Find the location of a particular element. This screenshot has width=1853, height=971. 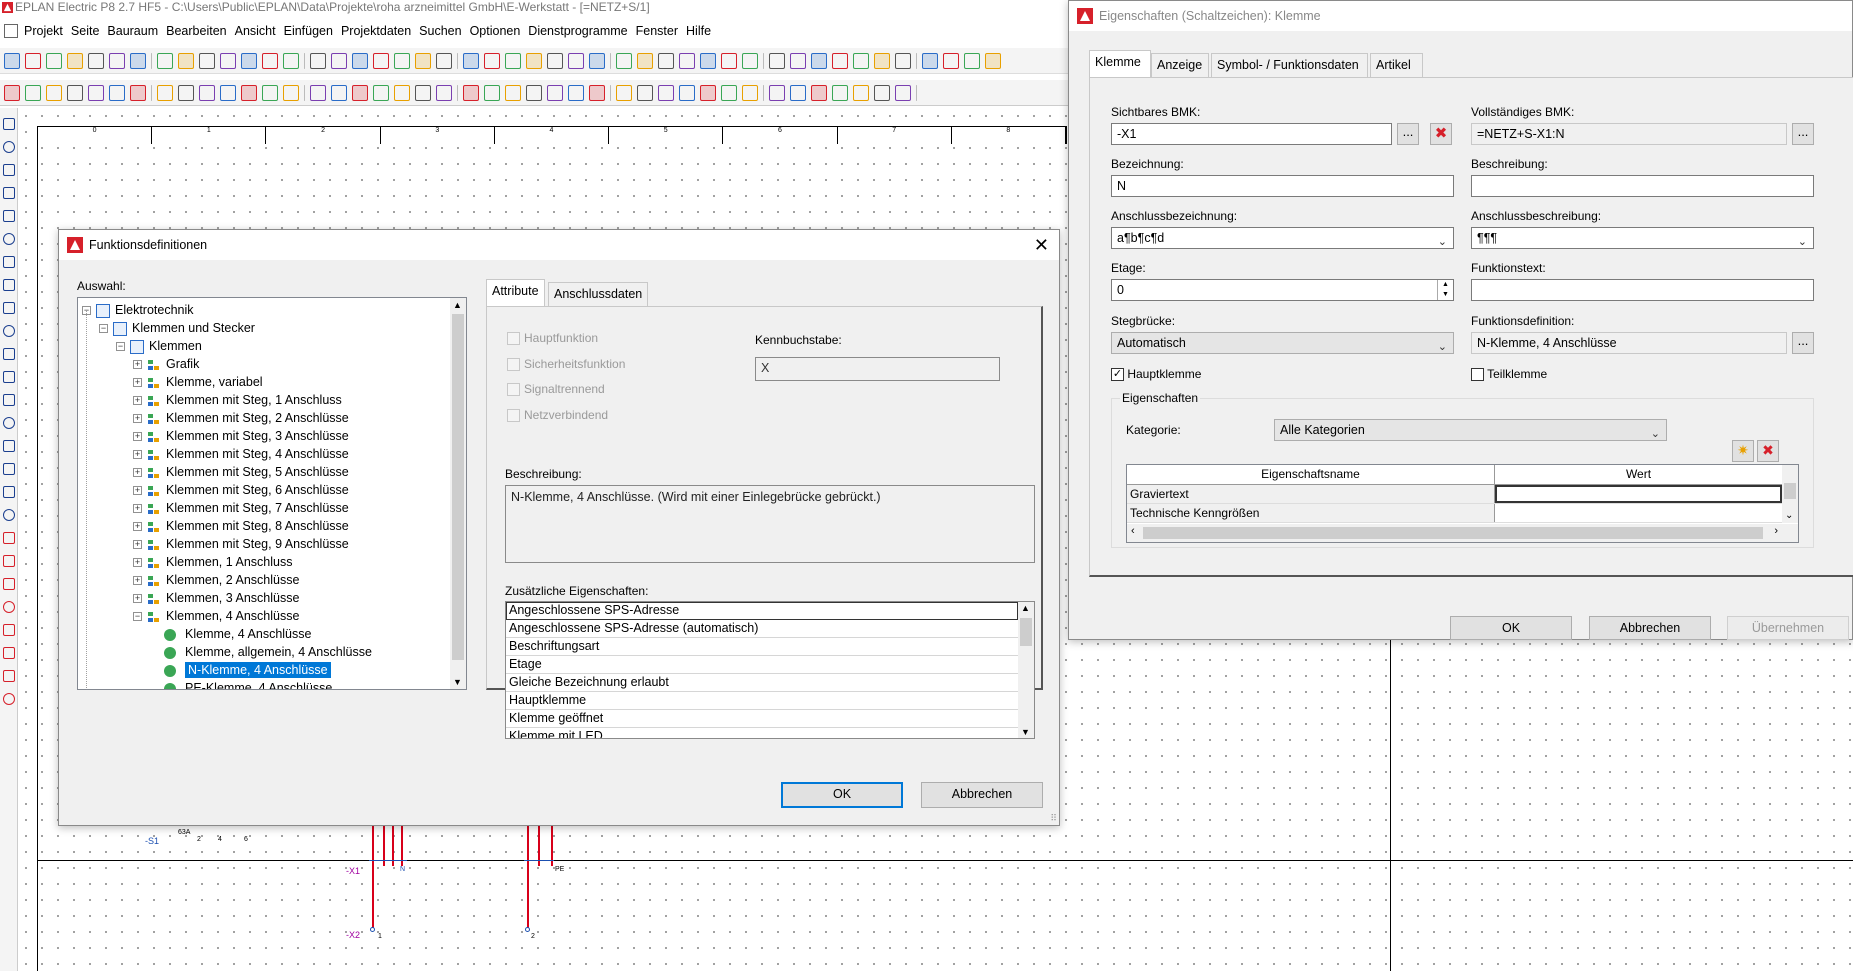

hauptklemme-checkbox-box: ✓ is located at coordinates (1117, 375).